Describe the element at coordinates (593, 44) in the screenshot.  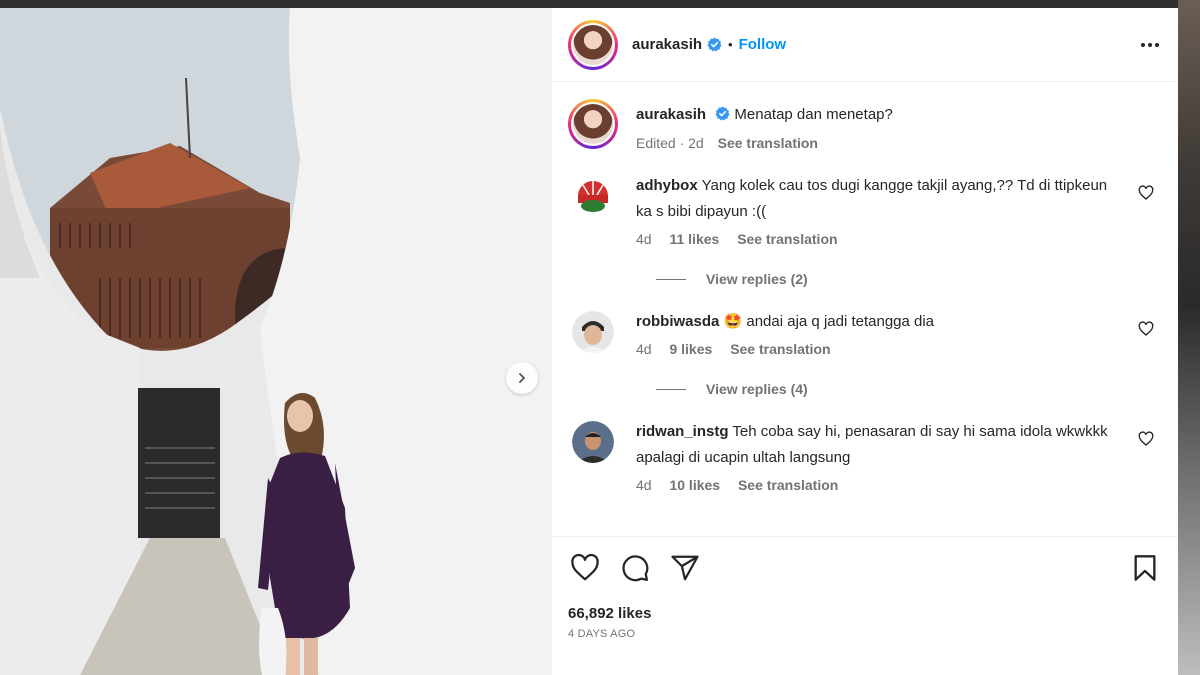
I see `author-avatar` at that location.